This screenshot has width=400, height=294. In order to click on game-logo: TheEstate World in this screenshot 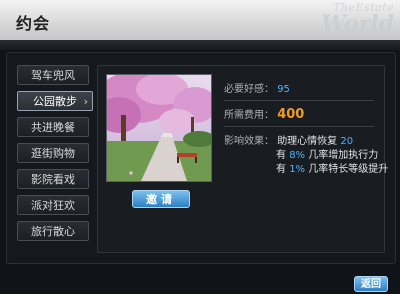, I will do `click(357, 18)`.